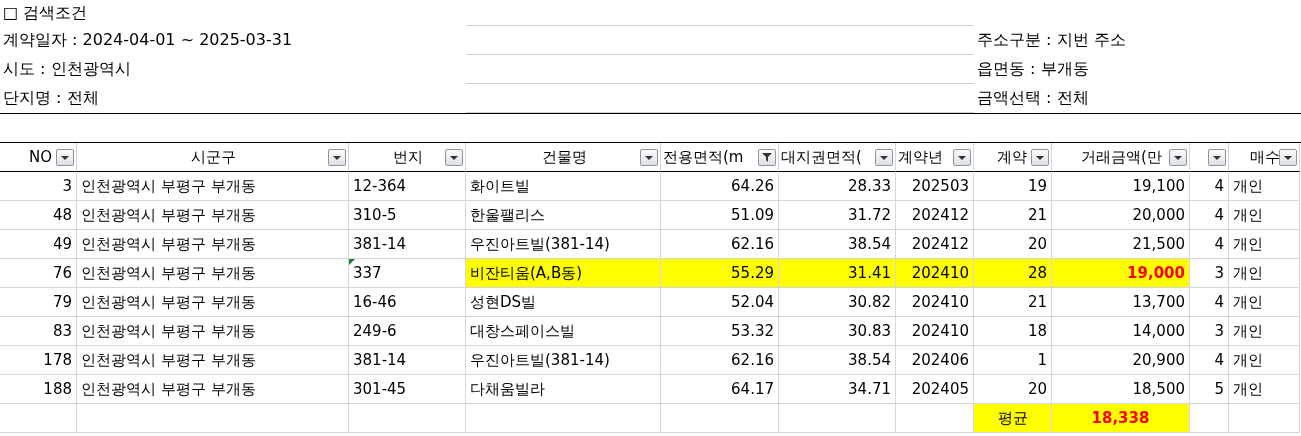 This screenshot has height=436, width=1301. Describe the element at coordinates (1033, 98) in the screenshot. I see `condition-text: 금액선택 : 전체` at that location.